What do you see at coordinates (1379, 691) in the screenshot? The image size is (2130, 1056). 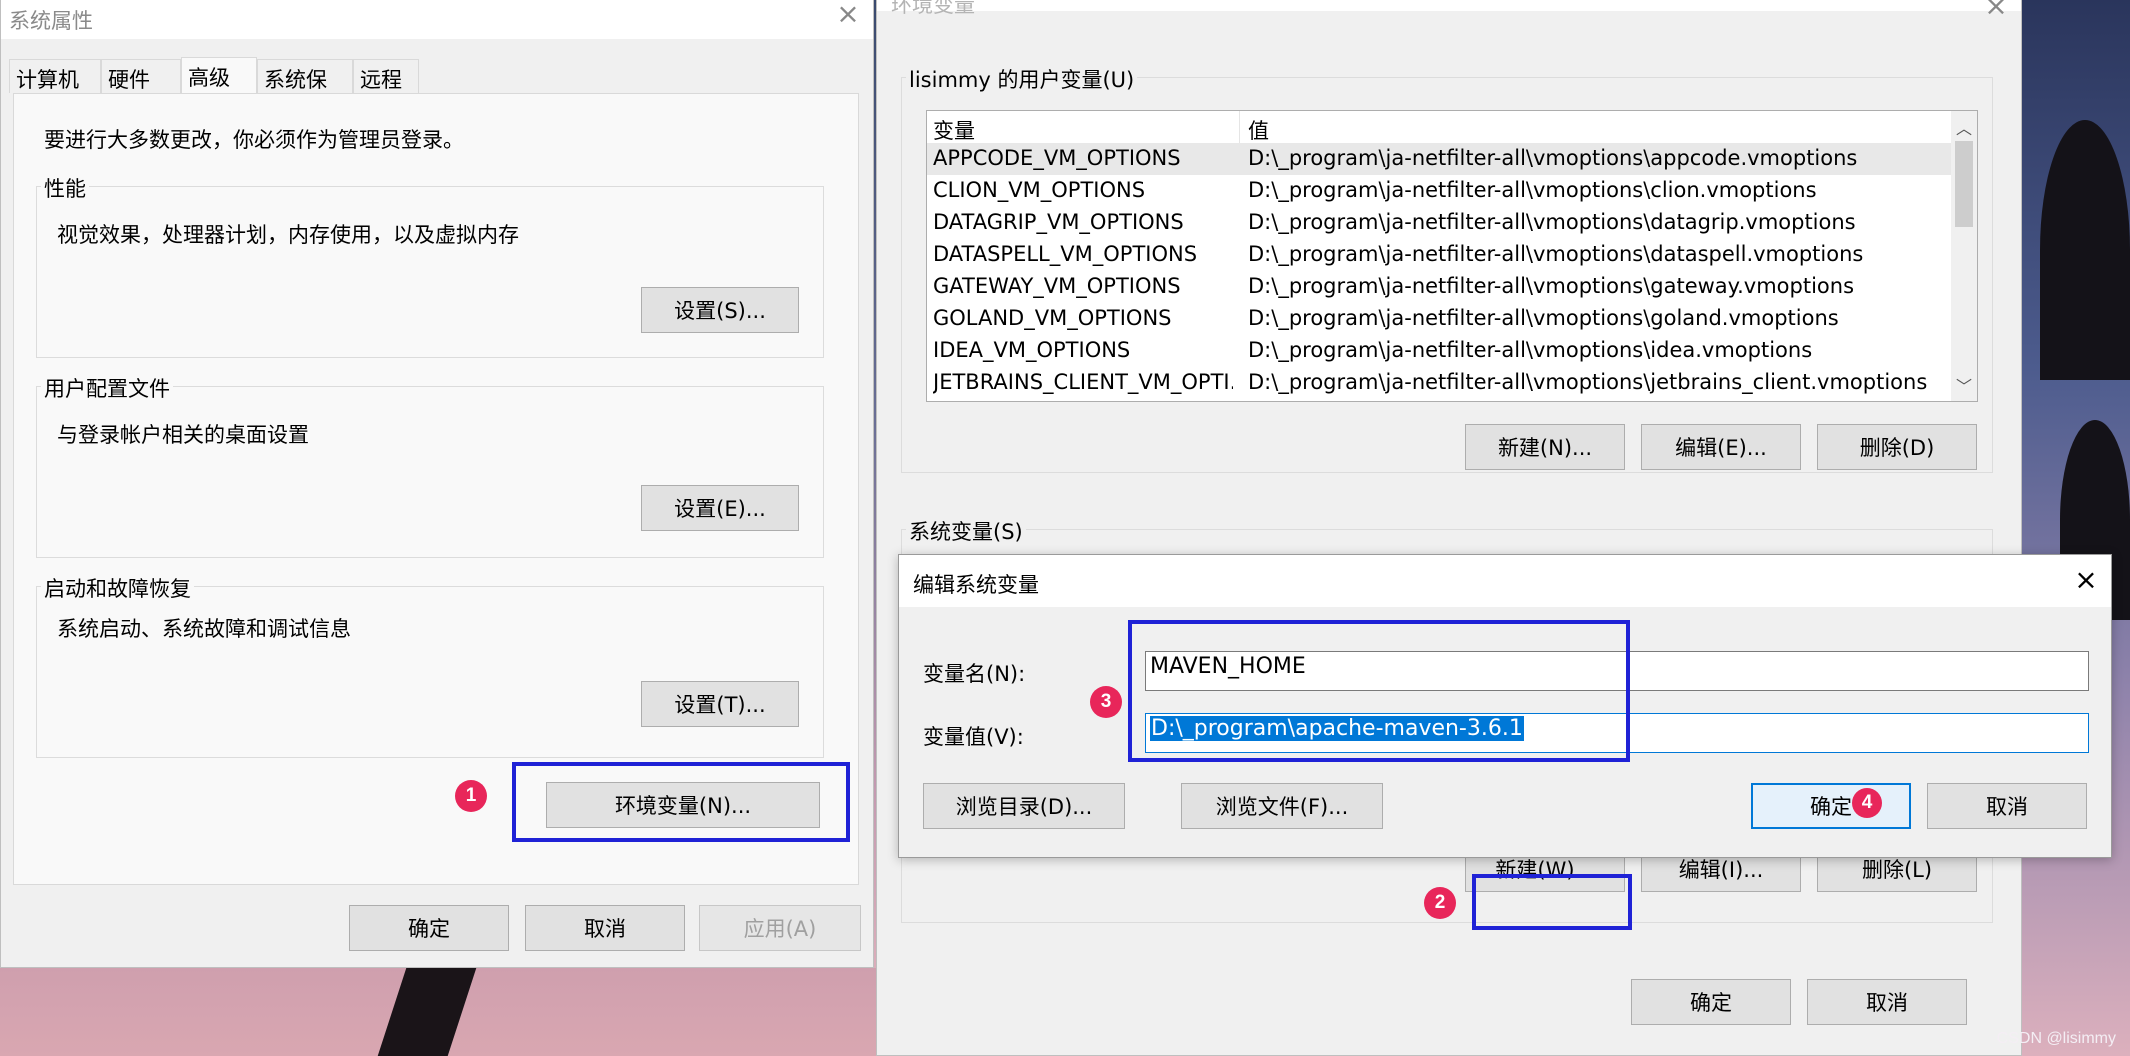 I see `highlight-variable-fields` at bounding box center [1379, 691].